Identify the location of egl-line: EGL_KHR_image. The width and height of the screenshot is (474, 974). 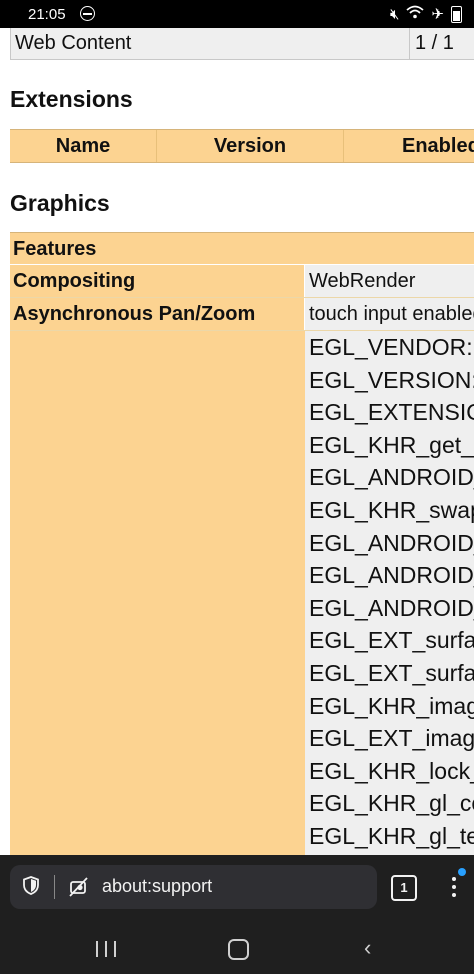
(391, 705).